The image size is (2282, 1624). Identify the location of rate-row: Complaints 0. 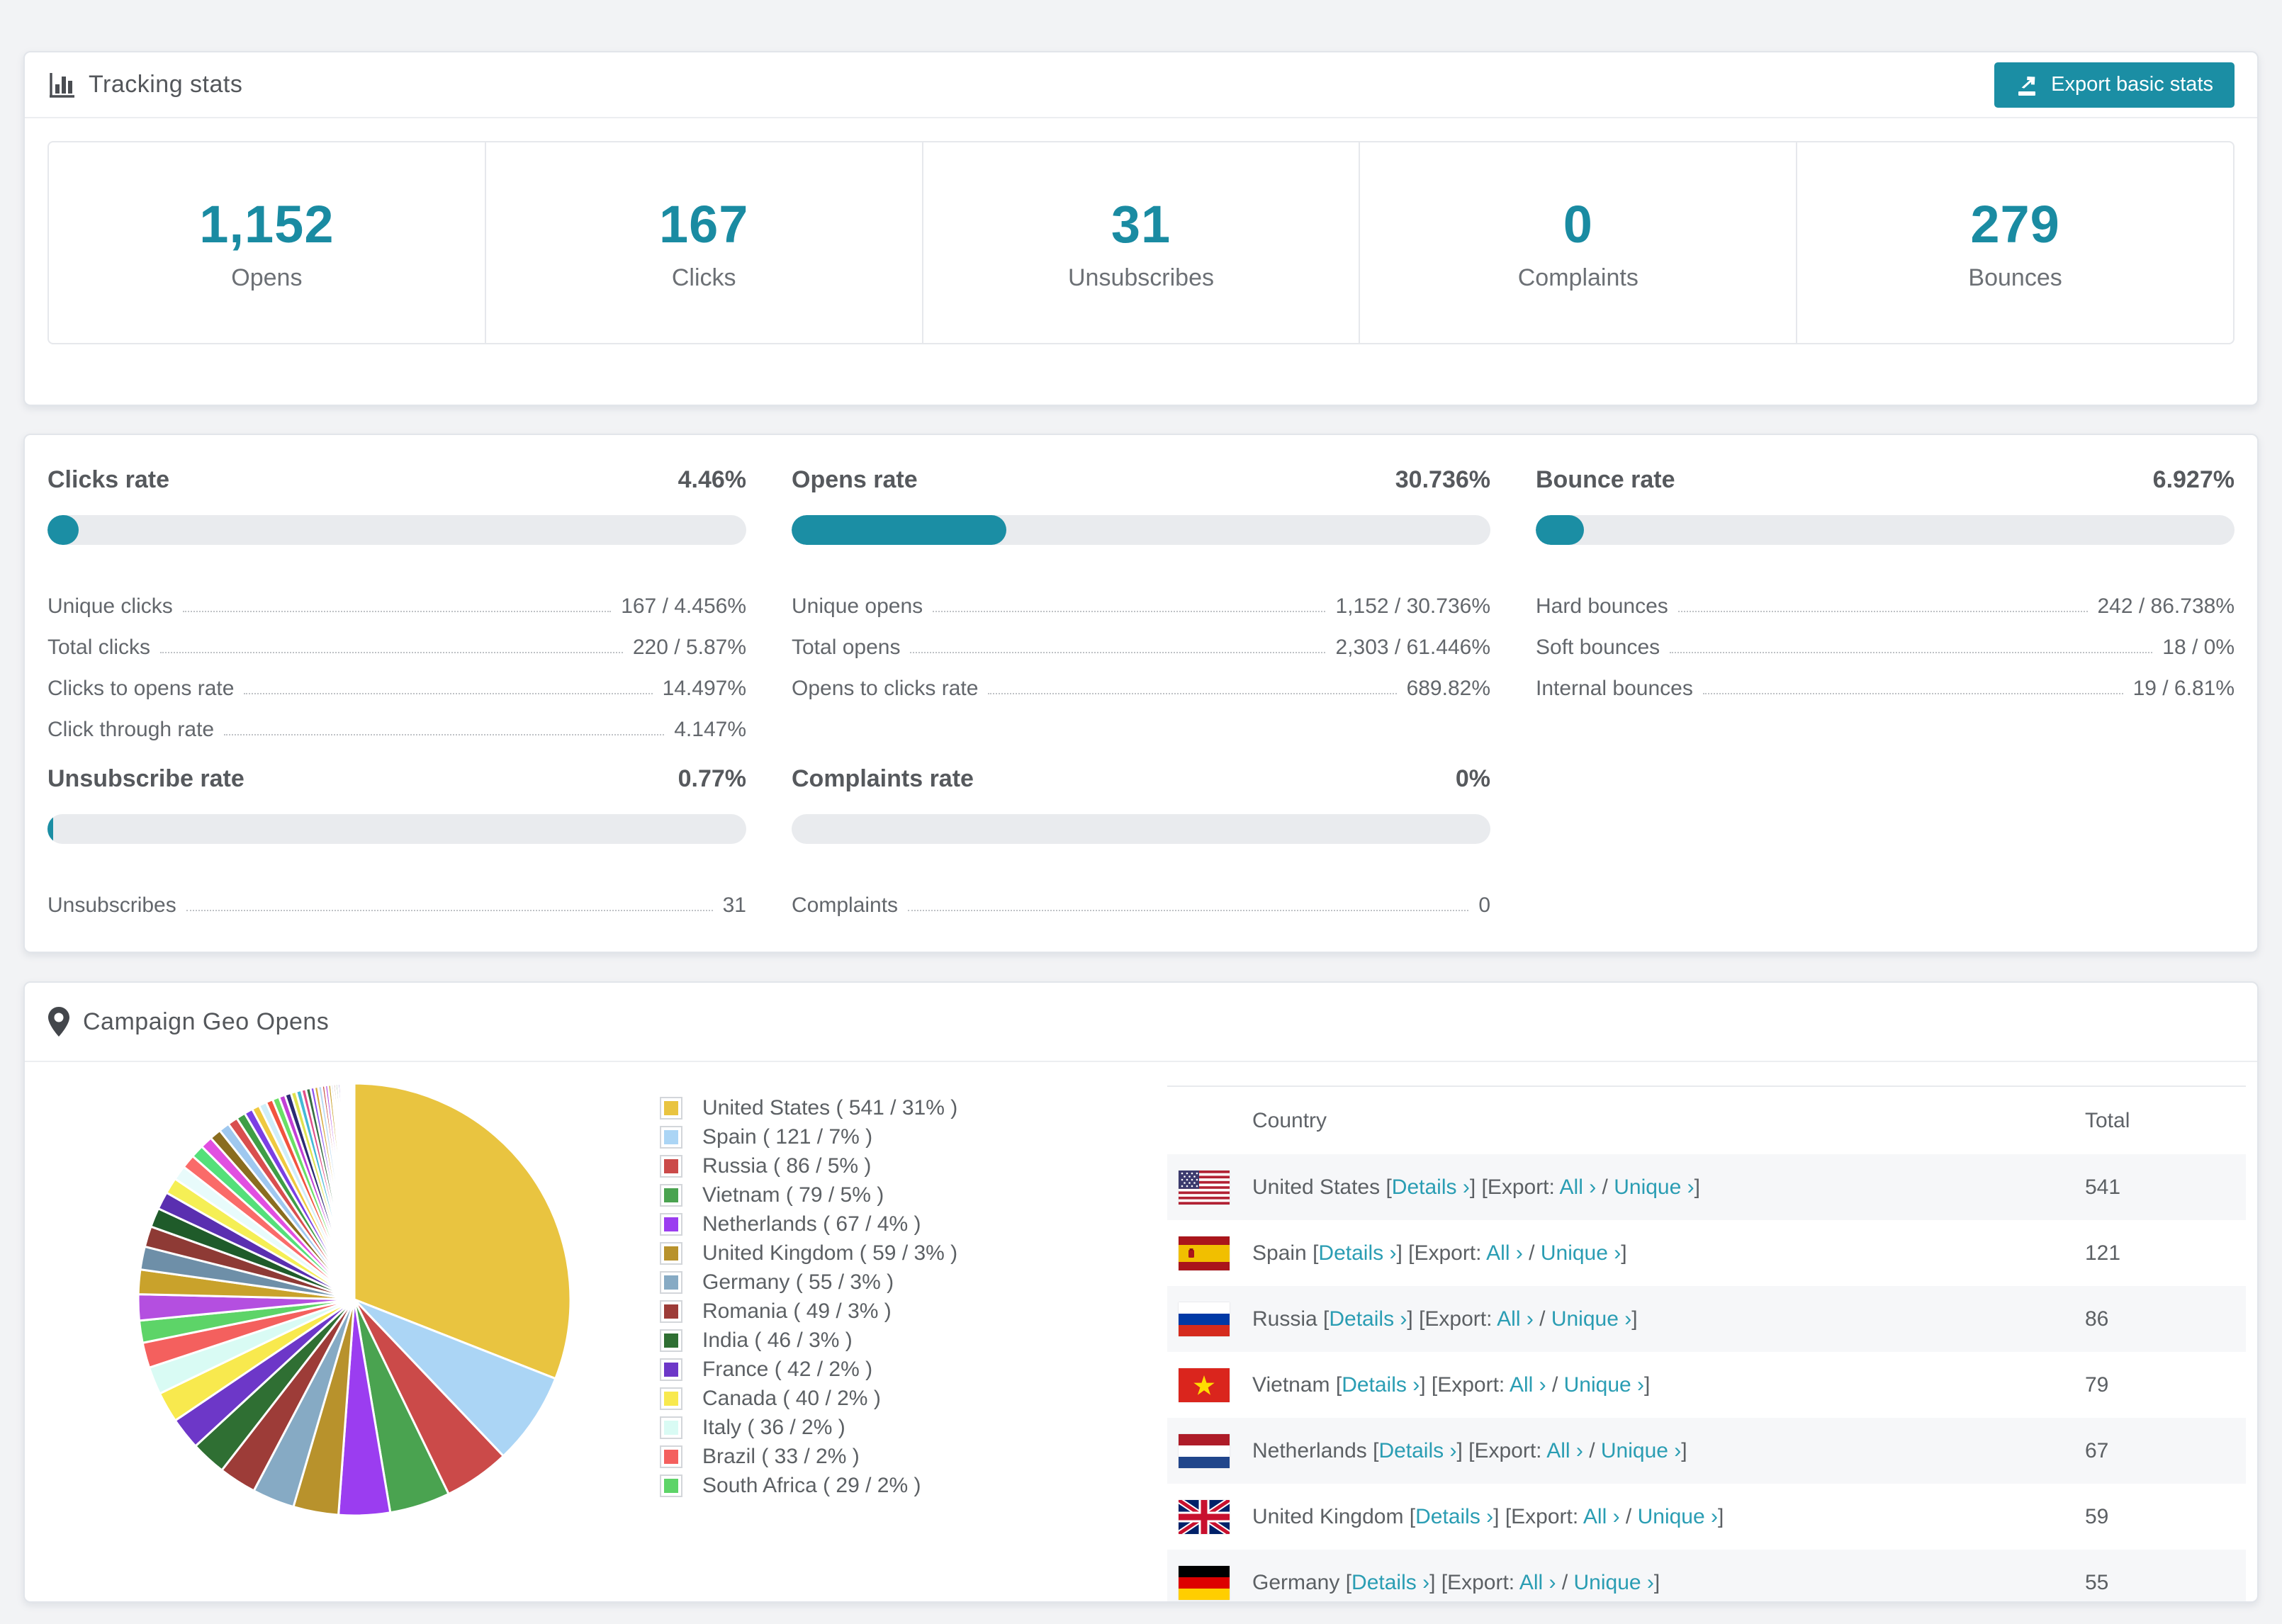
(1141, 897).